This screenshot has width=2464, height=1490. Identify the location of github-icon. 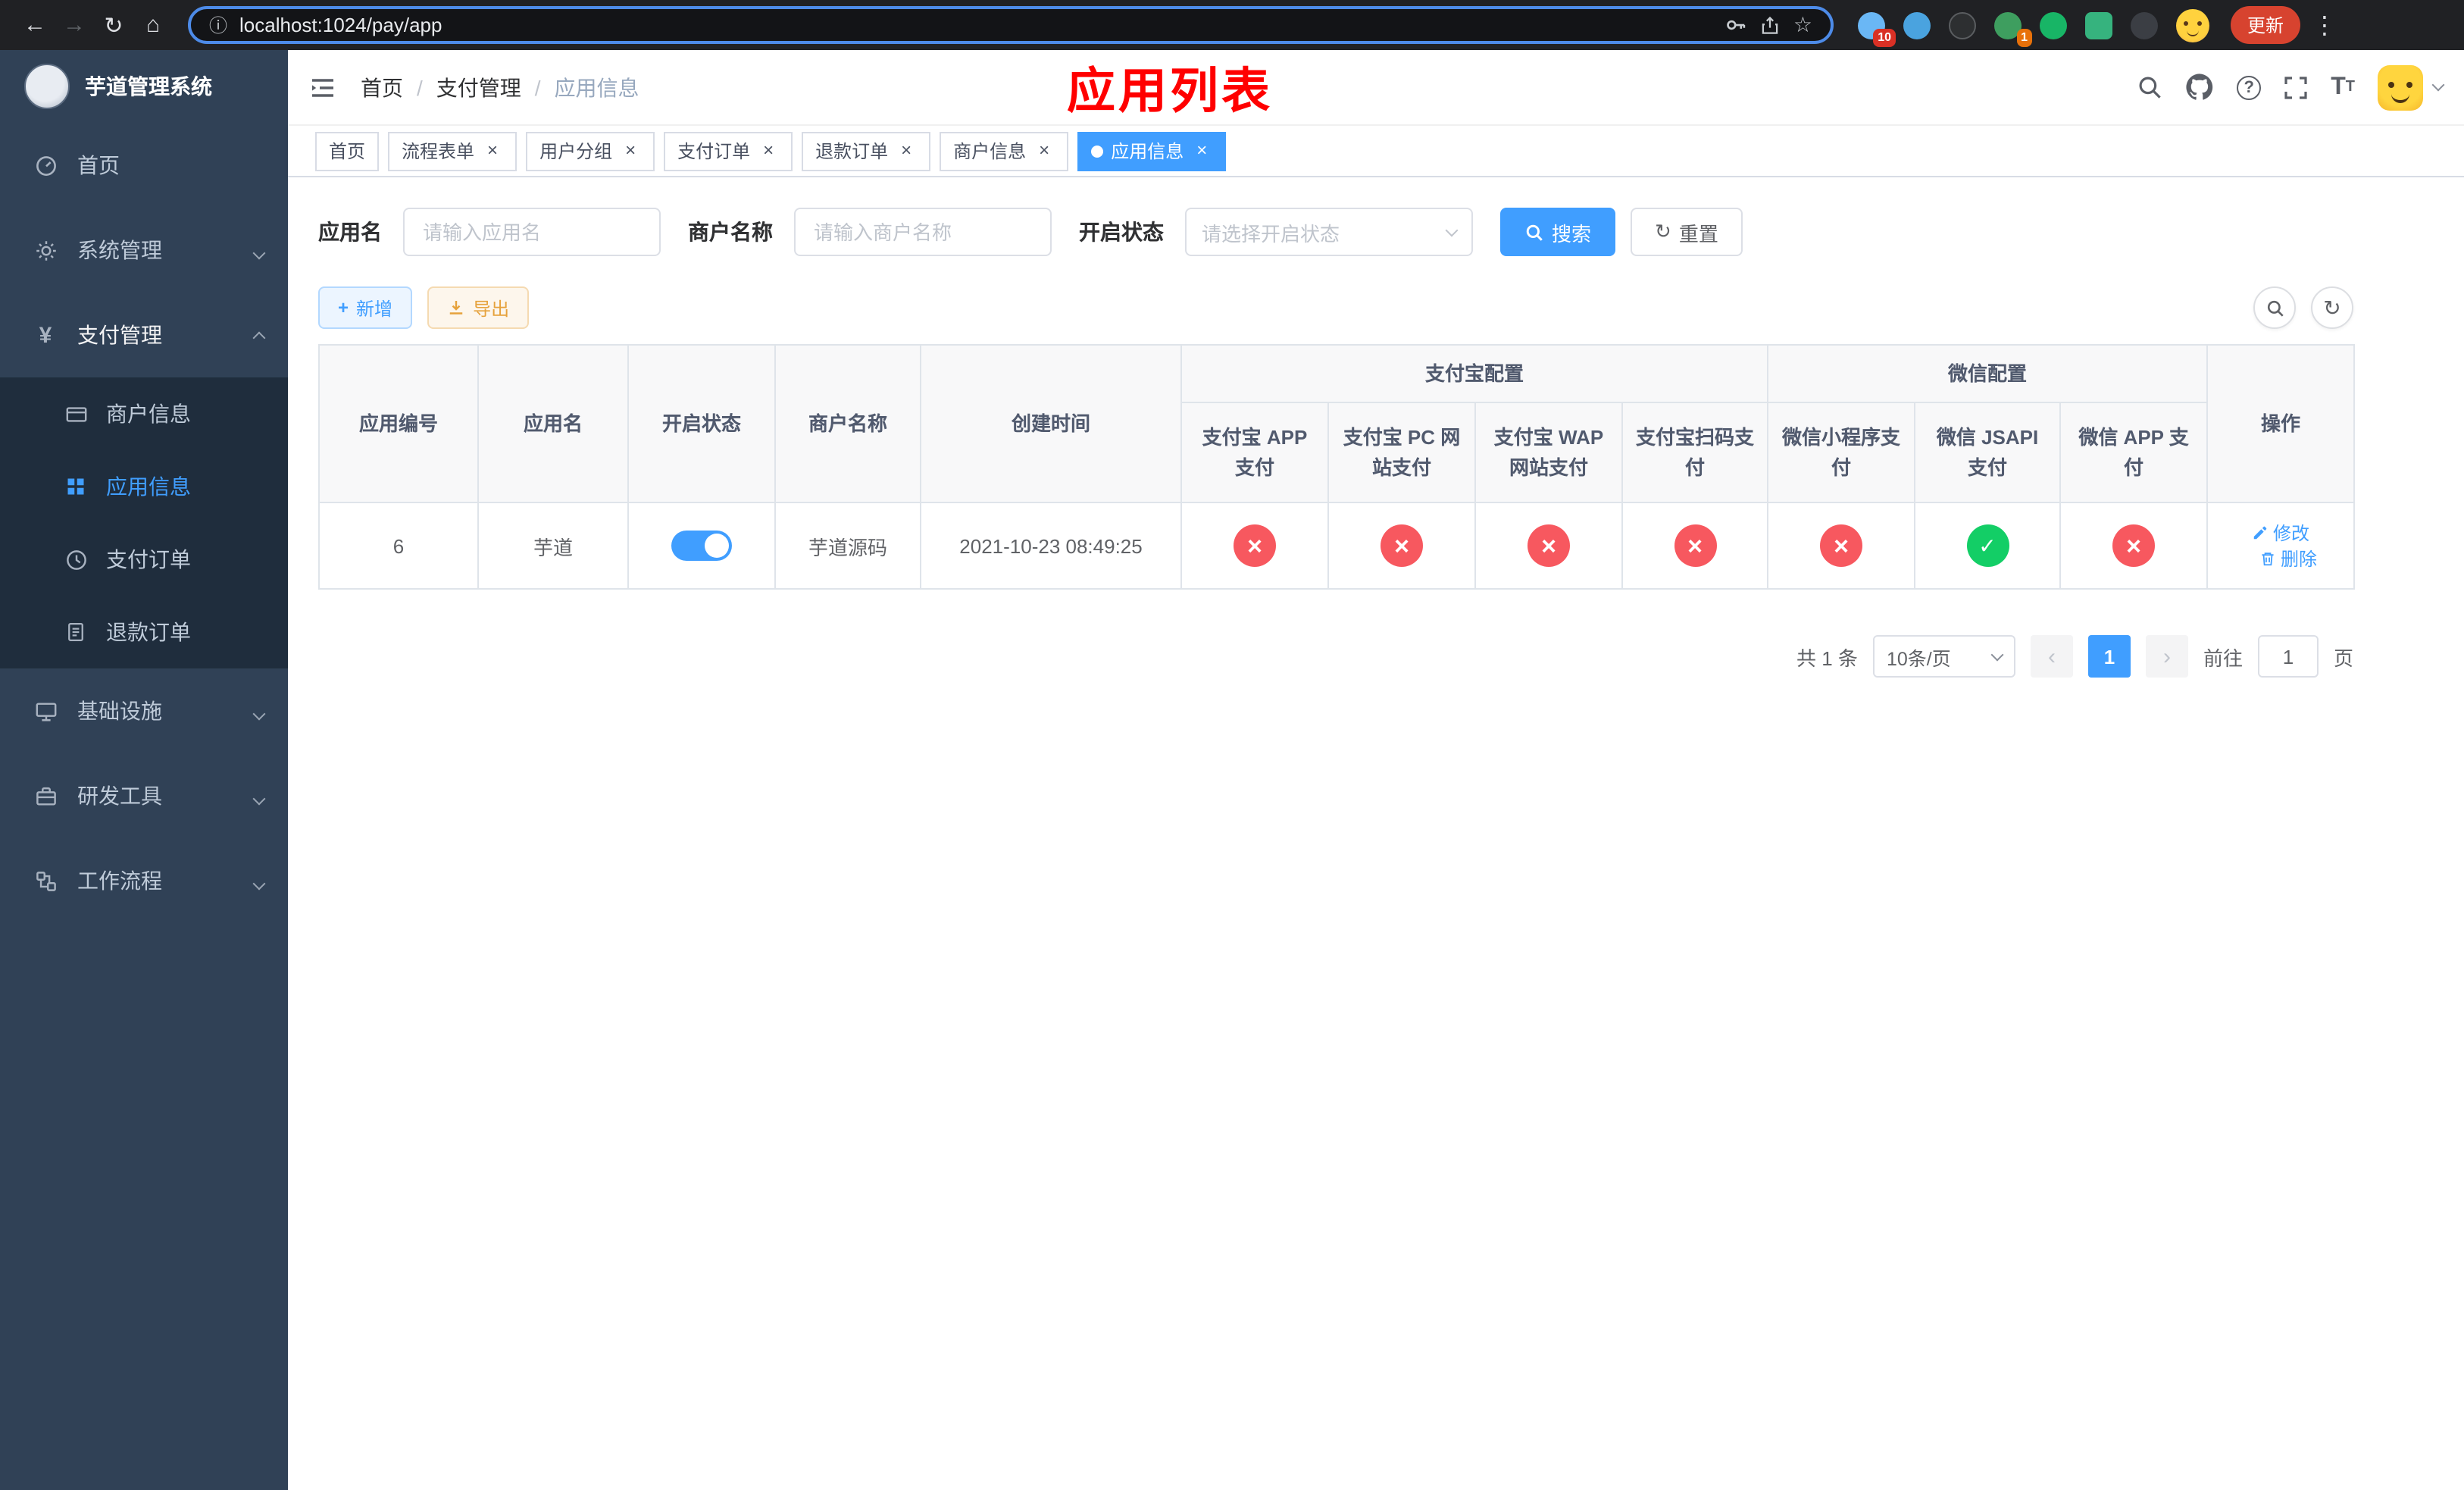
(2199, 88).